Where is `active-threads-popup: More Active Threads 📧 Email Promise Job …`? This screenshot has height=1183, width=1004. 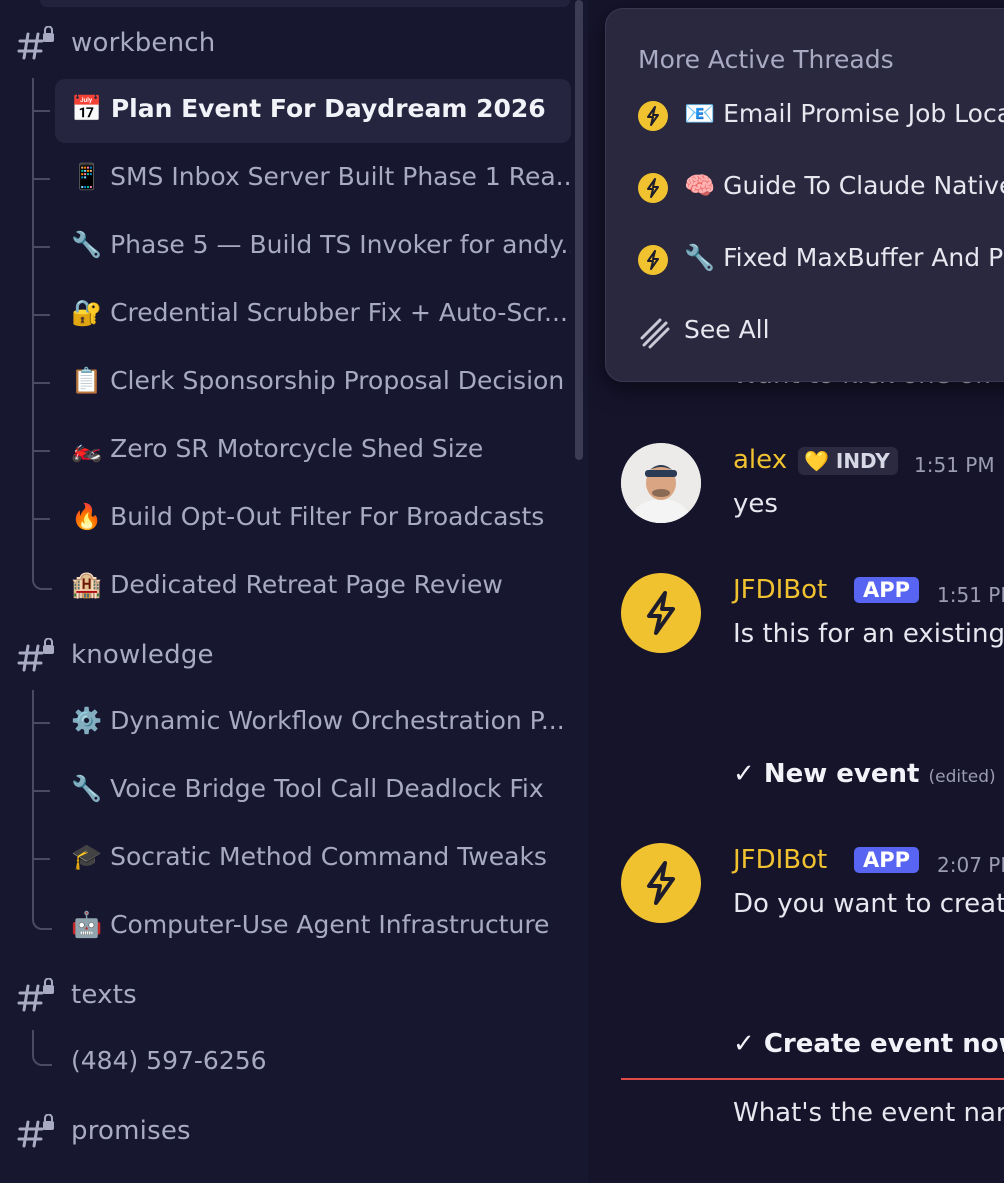 active-threads-popup: More Active Threads 📧 Email Promise Job … is located at coordinates (804, 195).